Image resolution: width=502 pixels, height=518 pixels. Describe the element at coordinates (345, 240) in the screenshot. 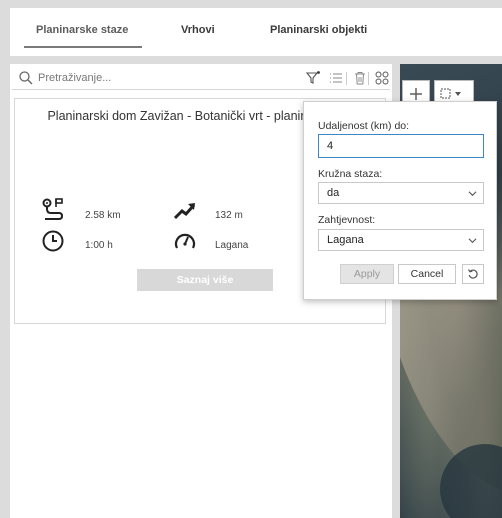

I see `difficulty-select-value: Lagana` at that location.